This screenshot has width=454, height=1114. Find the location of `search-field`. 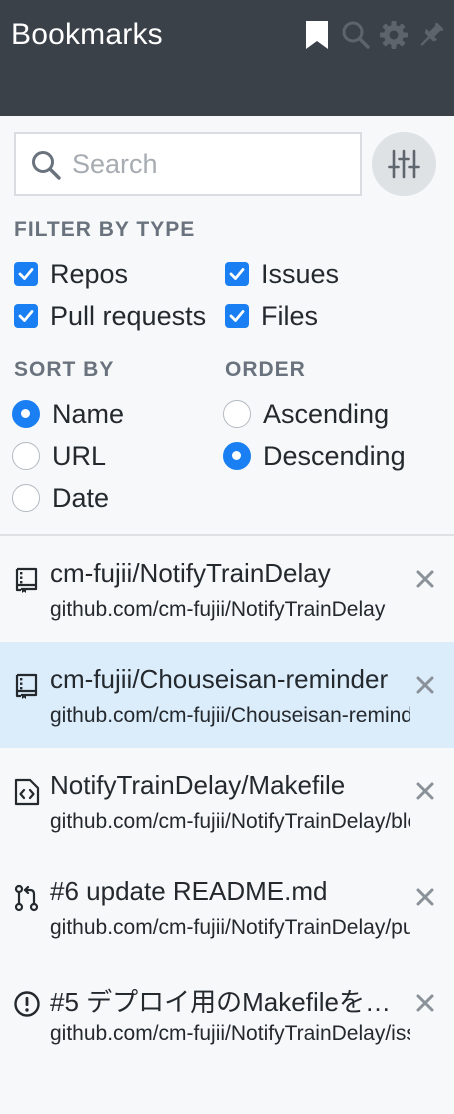

search-field is located at coordinates (188, 164).